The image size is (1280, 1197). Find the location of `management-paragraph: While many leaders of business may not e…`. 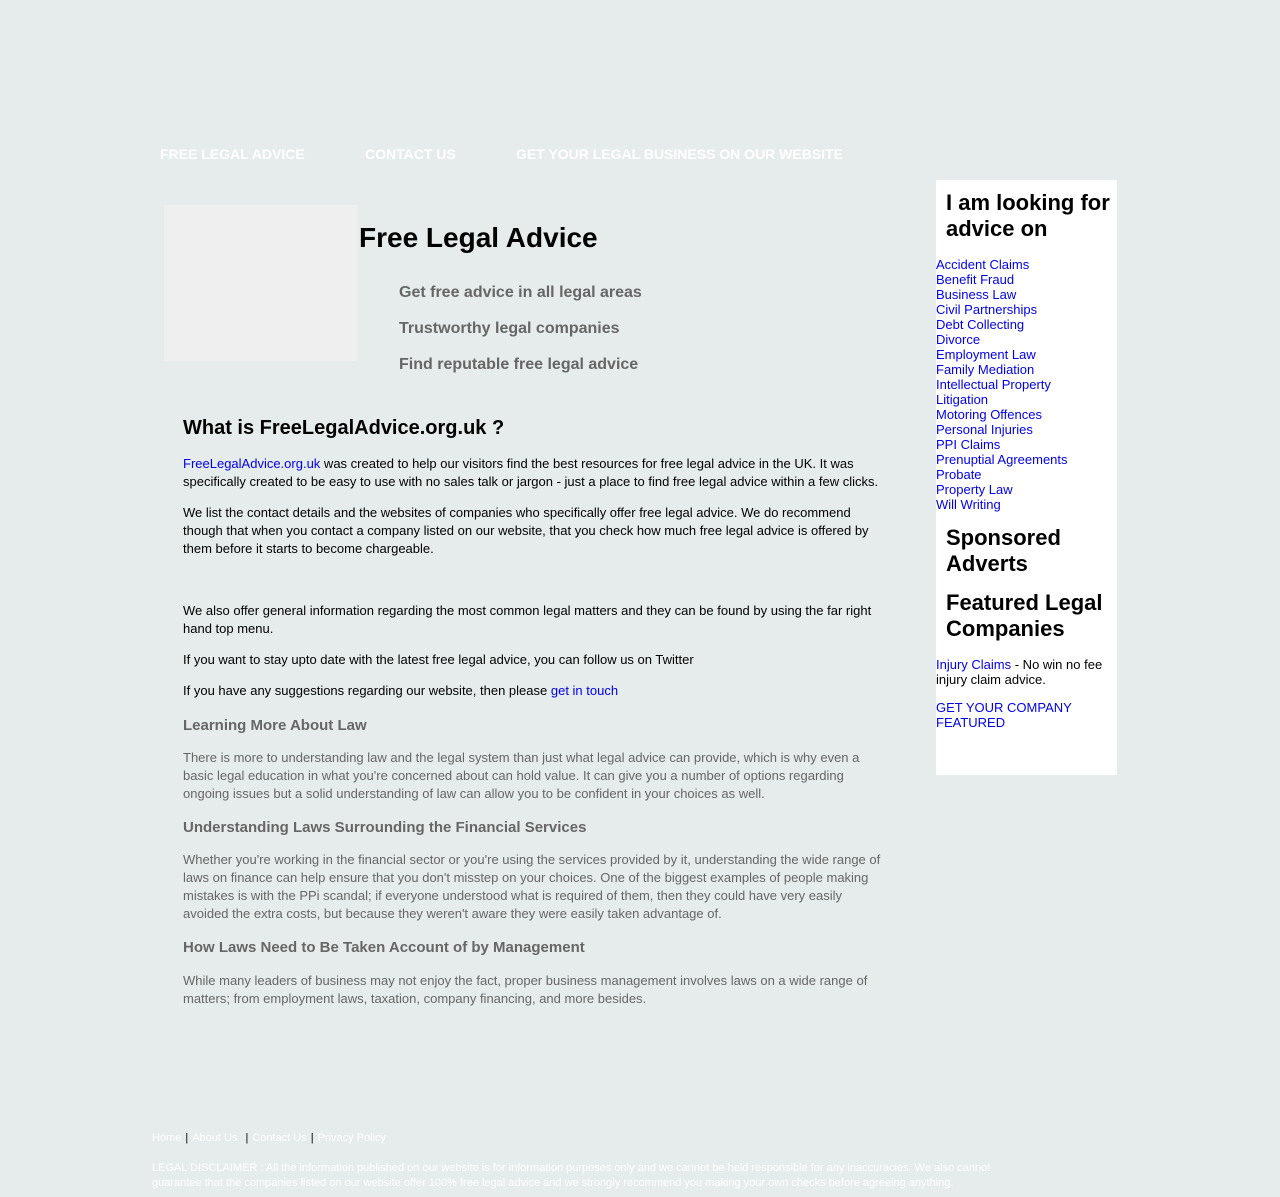

management-paragraph: While many leaders of business may not e… is located at coordinates (525, 989).